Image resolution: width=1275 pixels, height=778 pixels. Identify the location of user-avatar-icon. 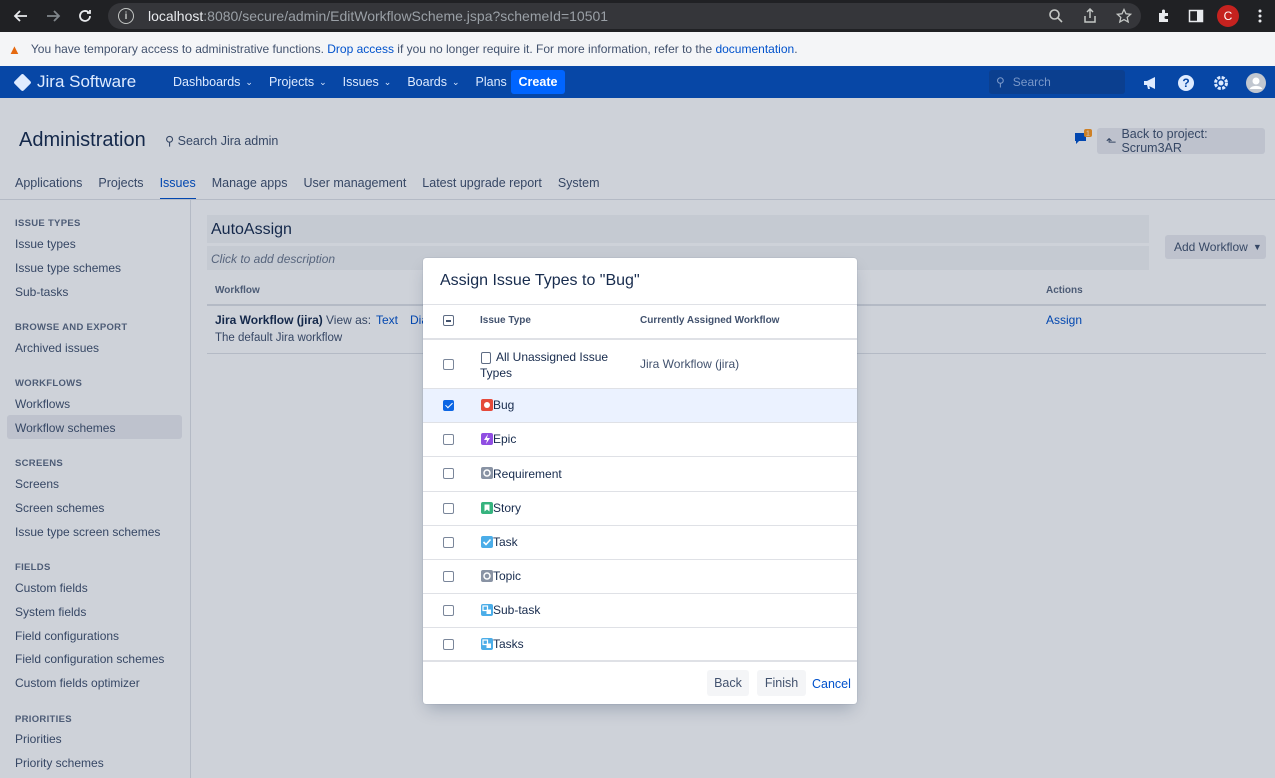
(1256, 83).